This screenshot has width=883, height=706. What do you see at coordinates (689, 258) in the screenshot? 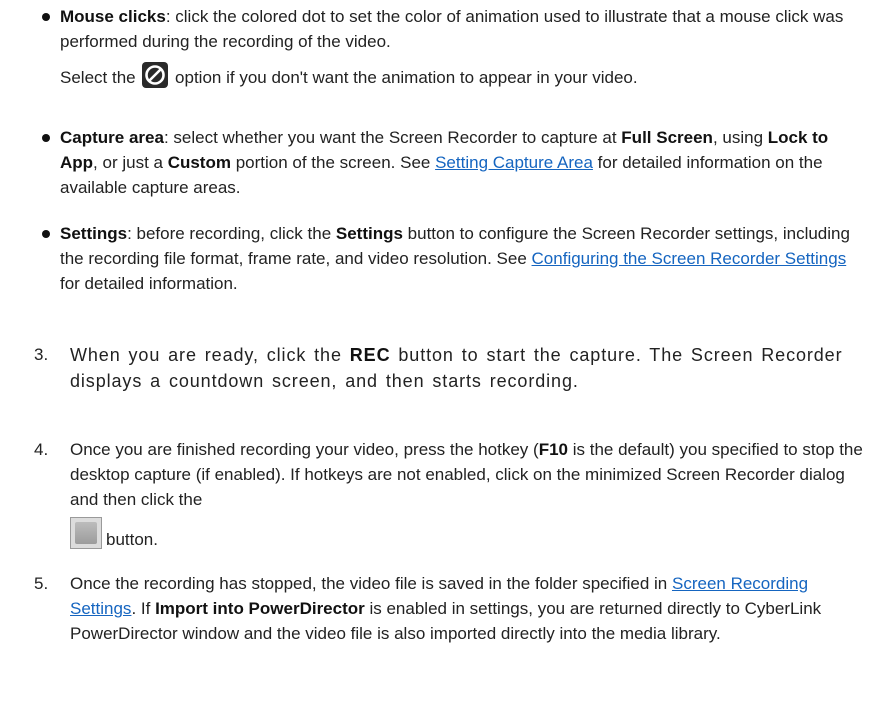
I see `configuring-screen-recorder-settings-link: Configuring the Screen Recorder Settings` at bounding box center [689, 258].